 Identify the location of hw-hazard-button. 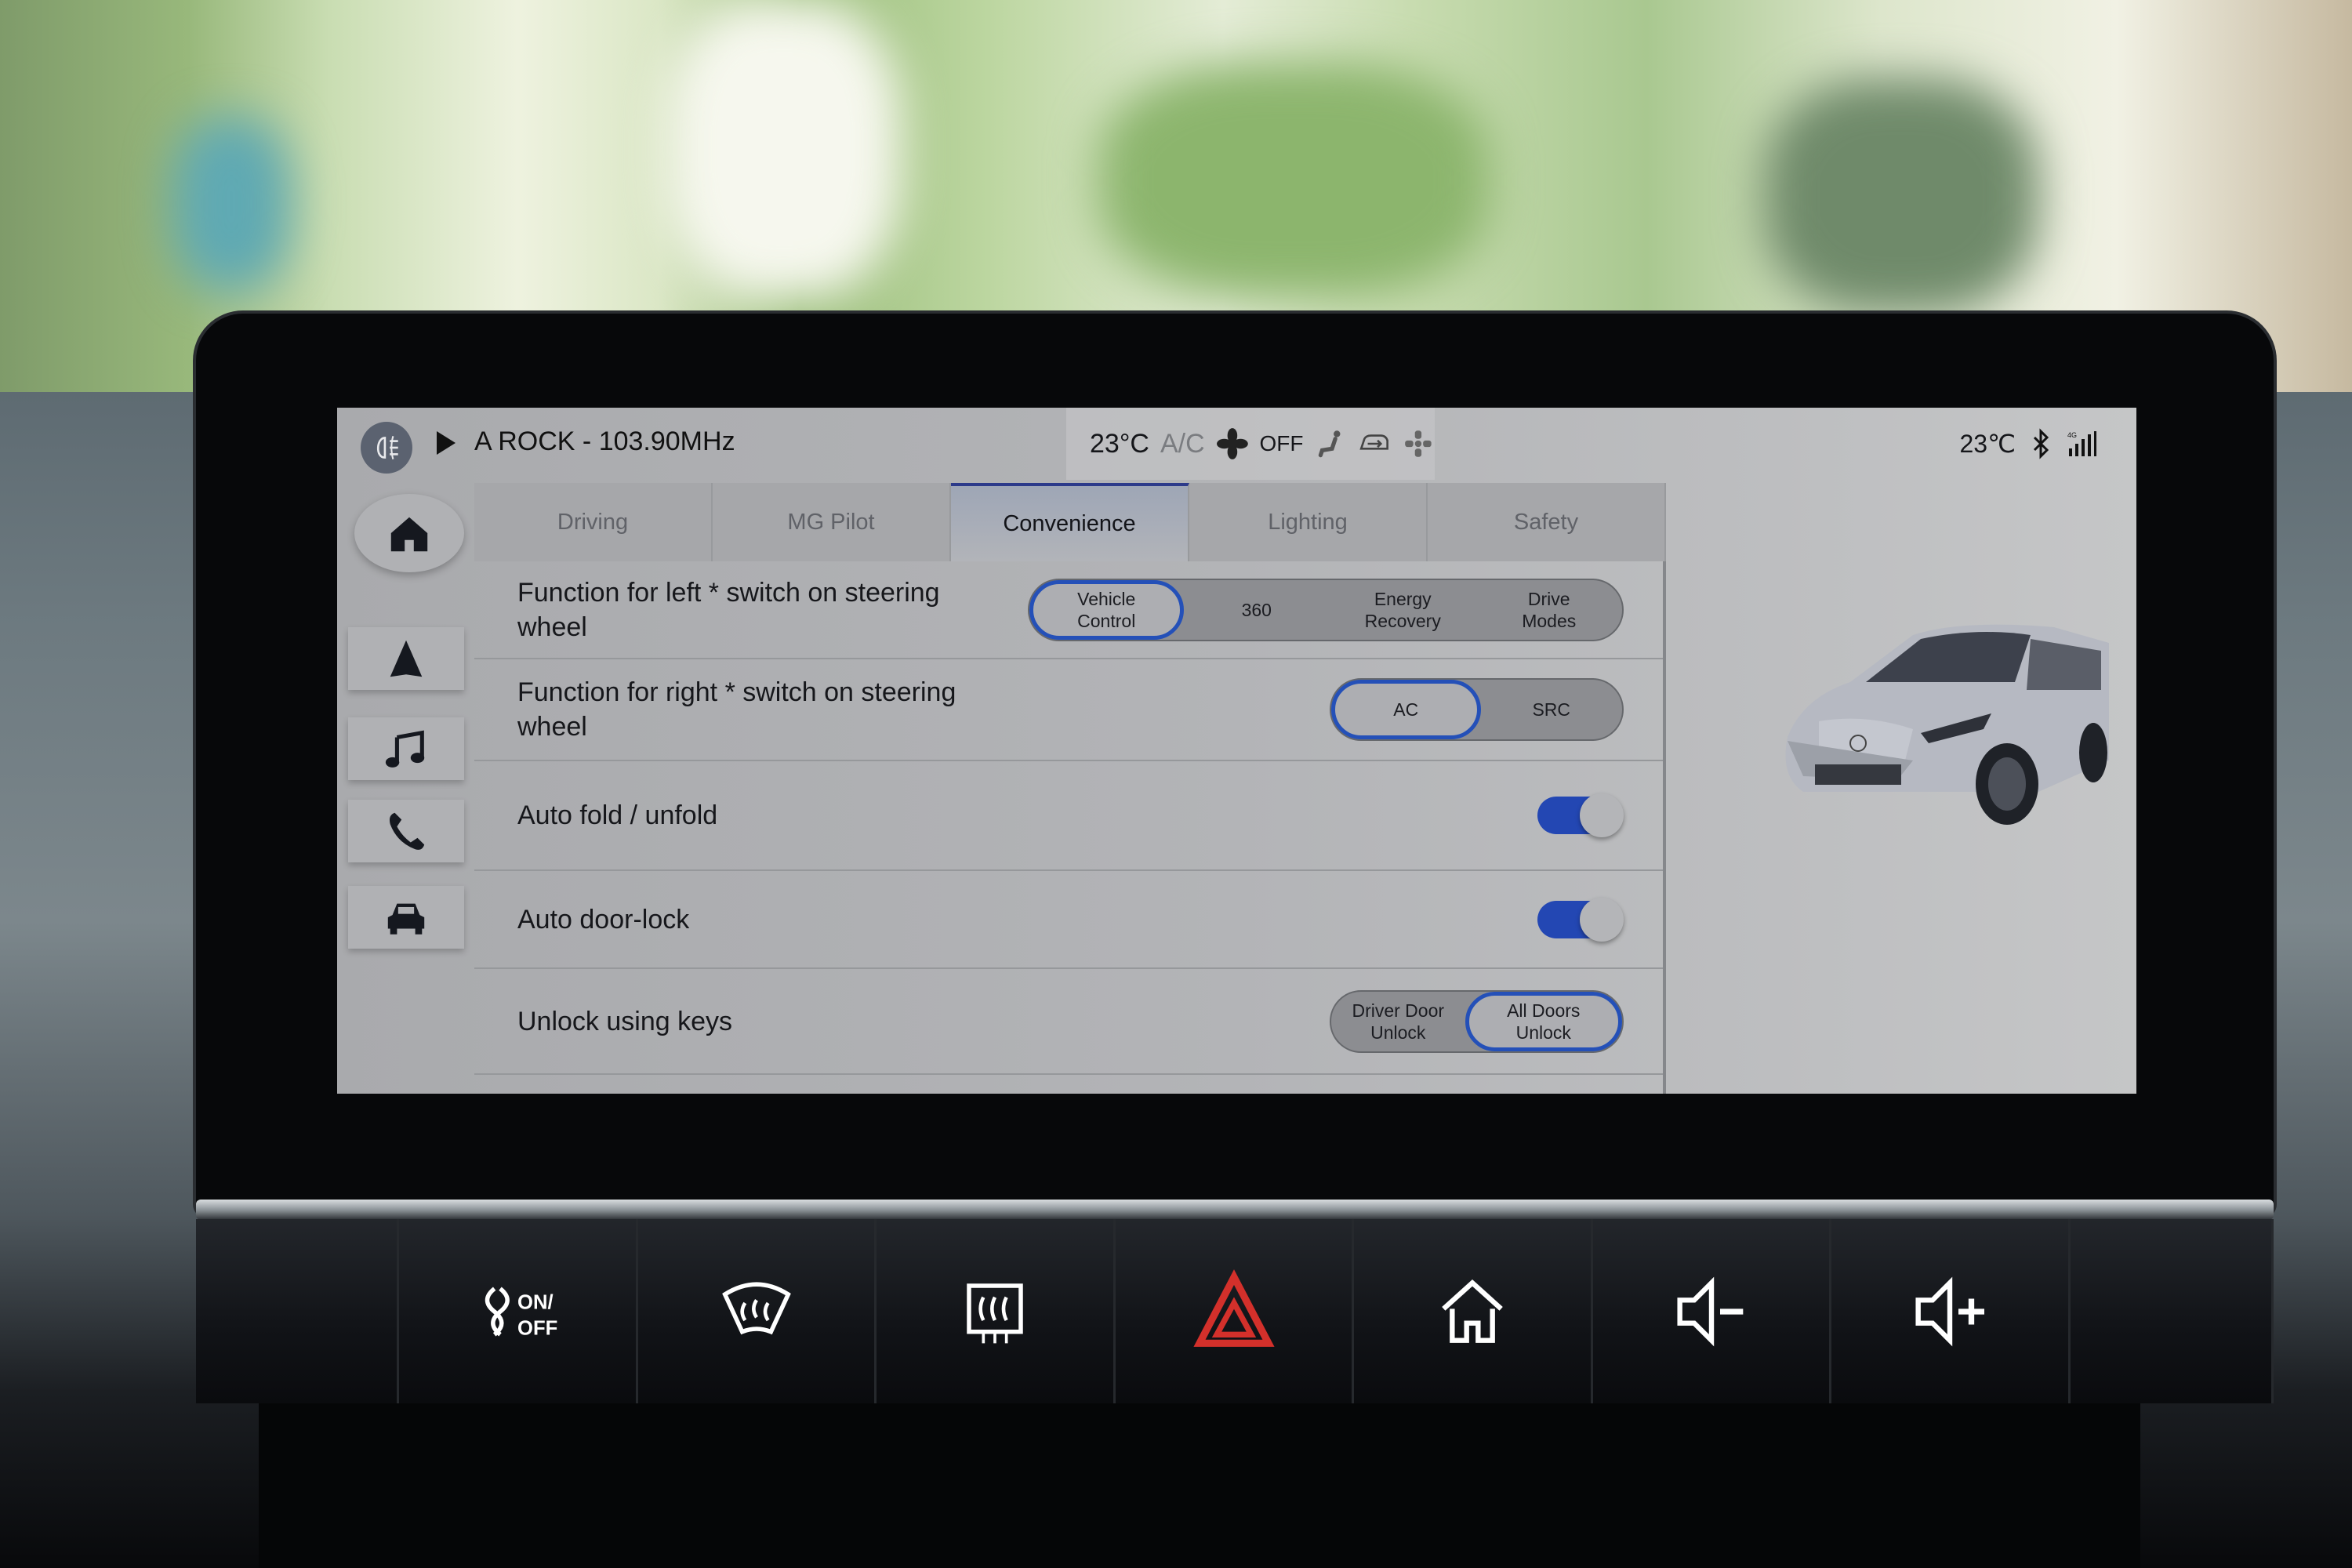
(1235, 1311).